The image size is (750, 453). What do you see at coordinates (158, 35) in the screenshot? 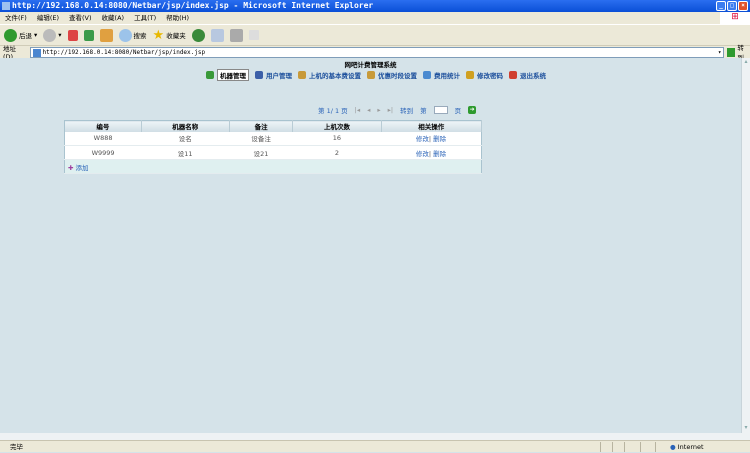
I see `star-icon: ★` at bounding box center [158, 35].